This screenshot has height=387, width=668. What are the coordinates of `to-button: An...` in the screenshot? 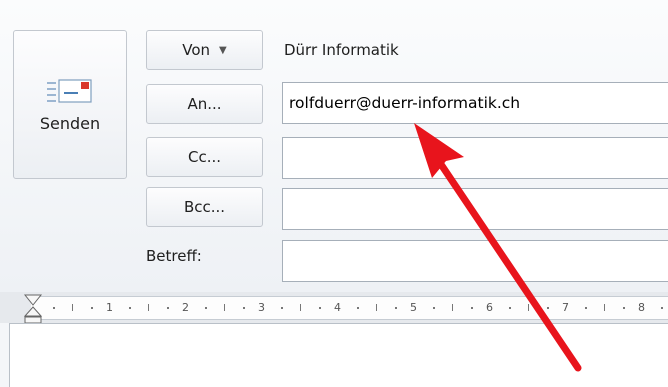 It's located at (204, 104).